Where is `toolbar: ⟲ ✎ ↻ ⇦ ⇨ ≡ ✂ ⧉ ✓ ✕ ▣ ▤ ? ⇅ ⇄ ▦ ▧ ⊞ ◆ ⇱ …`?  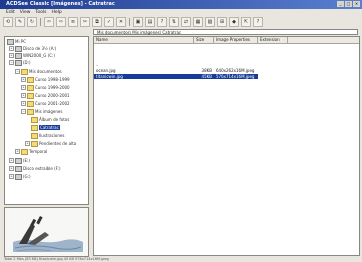
toolbar: ⟲ ✎ ↻ ⇦ ⇨ ≡ ✂ ⧉ ✓ ✕ ▣ ▤ ? ⇅ ⇄ ▦ ▧ ⊞ ◆ ⇱ … is located at coordinates (181, 22).